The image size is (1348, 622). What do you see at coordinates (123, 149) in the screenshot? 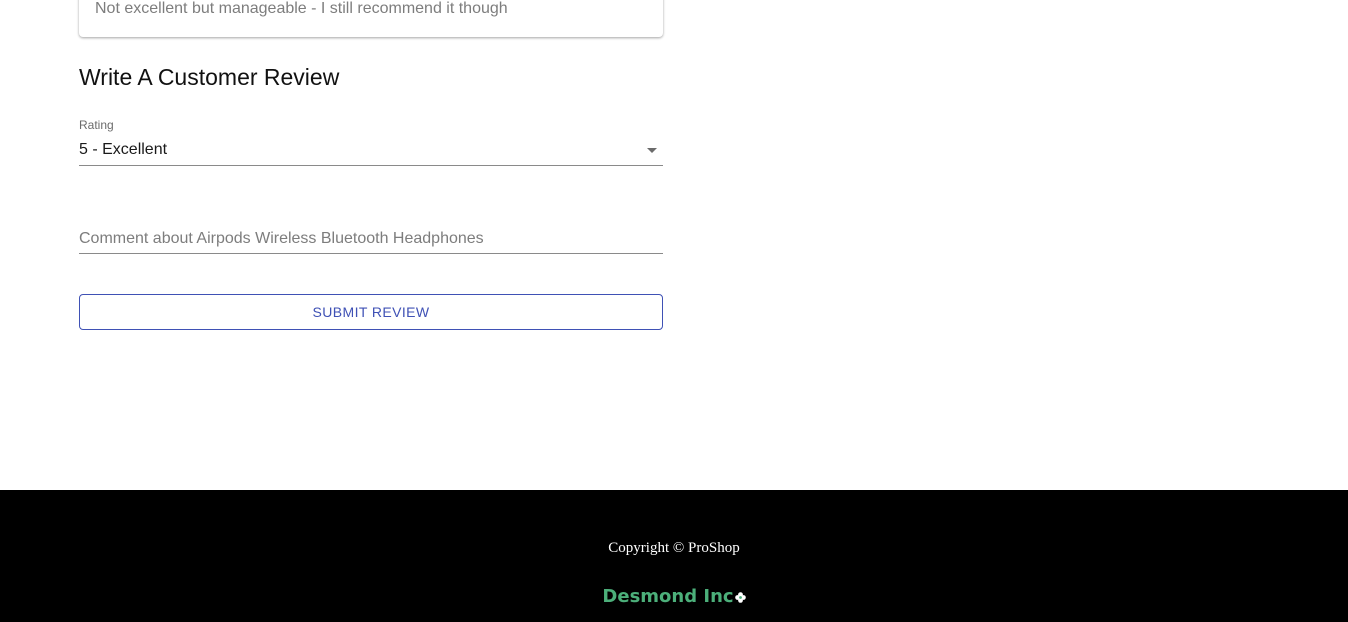
I see `rating-selected-value: 5 - Excellent` at bounding box center [123, 149].